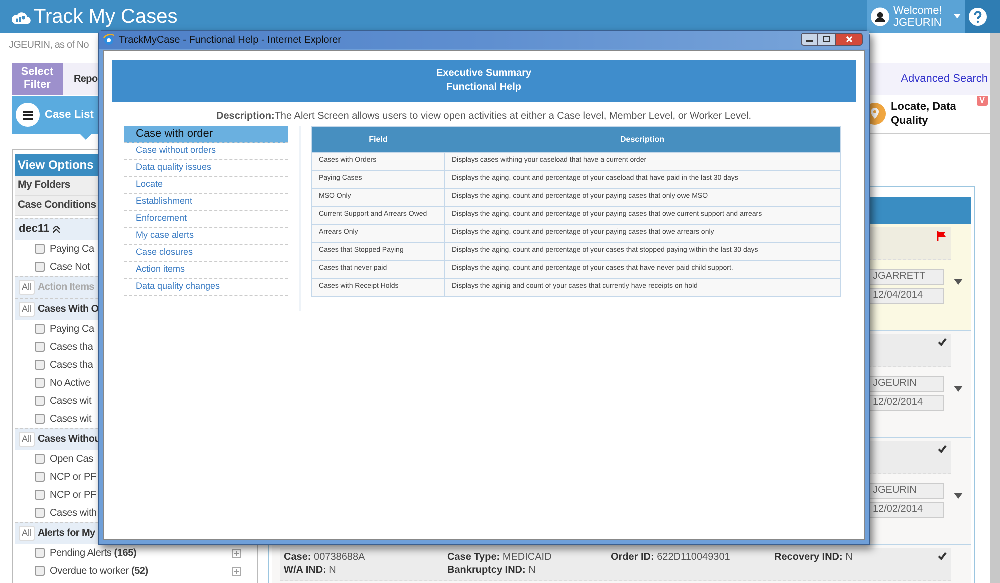 The height and width of the screenshot is (583, 1000). Describe the element at coordinates (918, 10) in the screenshot. I see `welcome-text: Welcome!` at that location.